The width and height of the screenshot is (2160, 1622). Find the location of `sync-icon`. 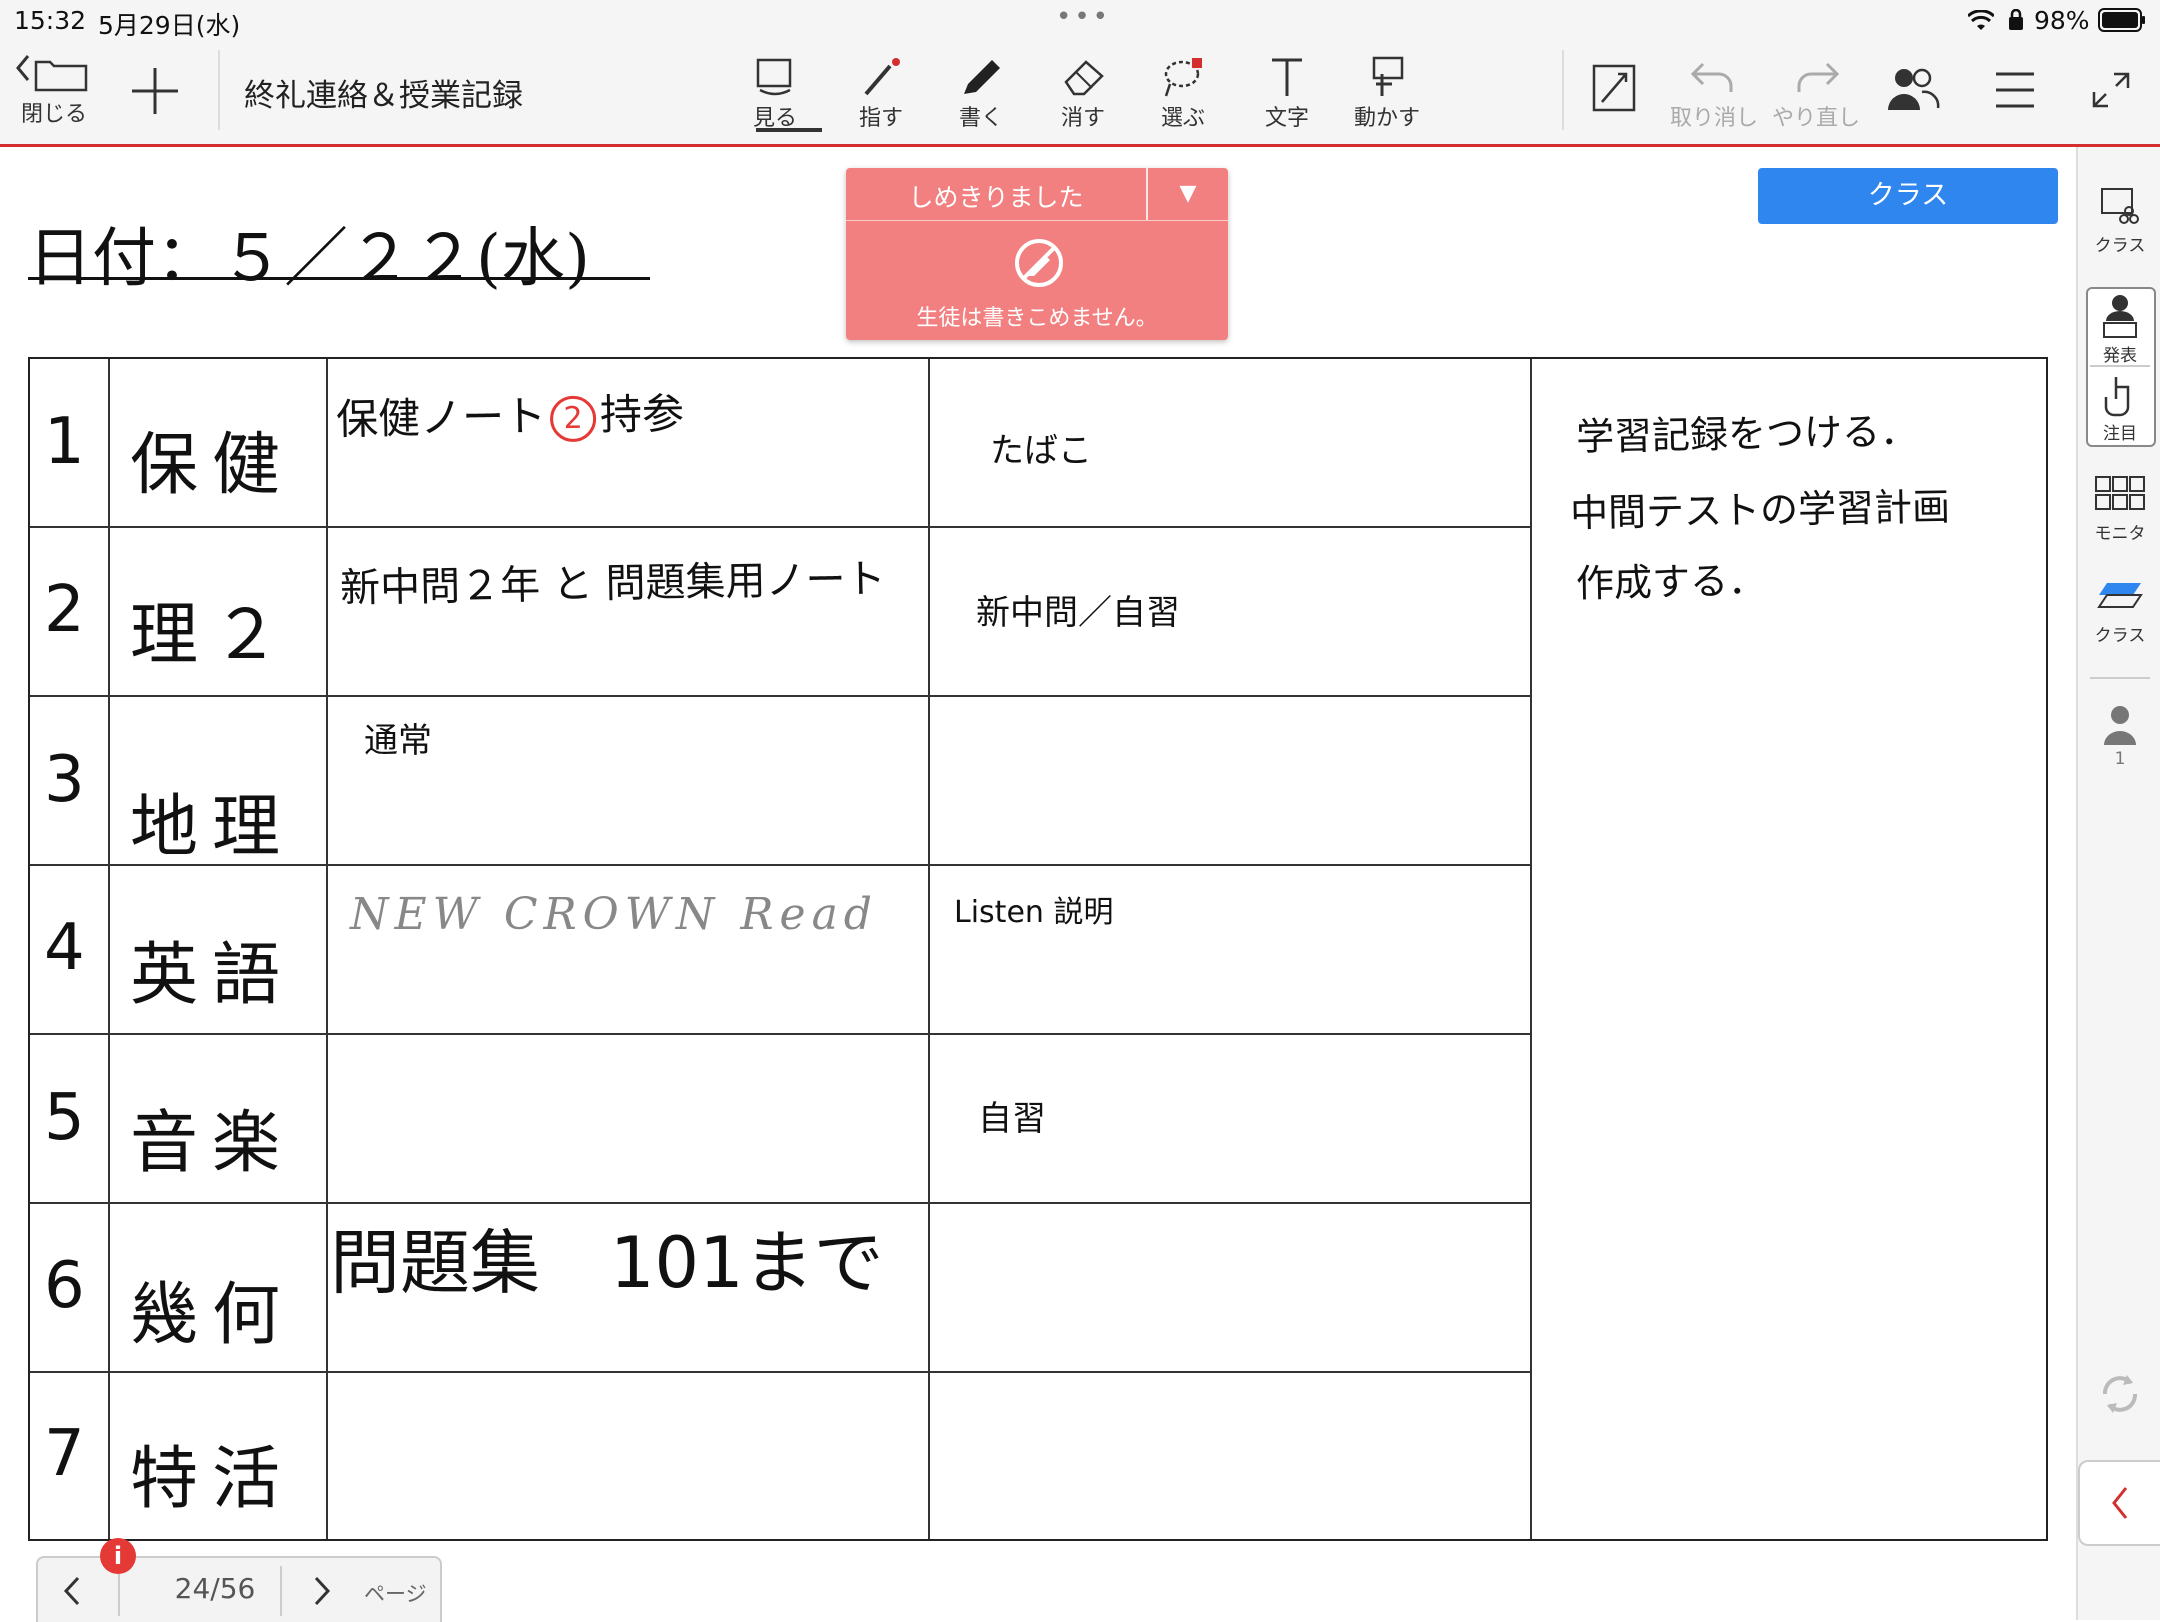

sync-icon is located at coordinates (2120, 1394).